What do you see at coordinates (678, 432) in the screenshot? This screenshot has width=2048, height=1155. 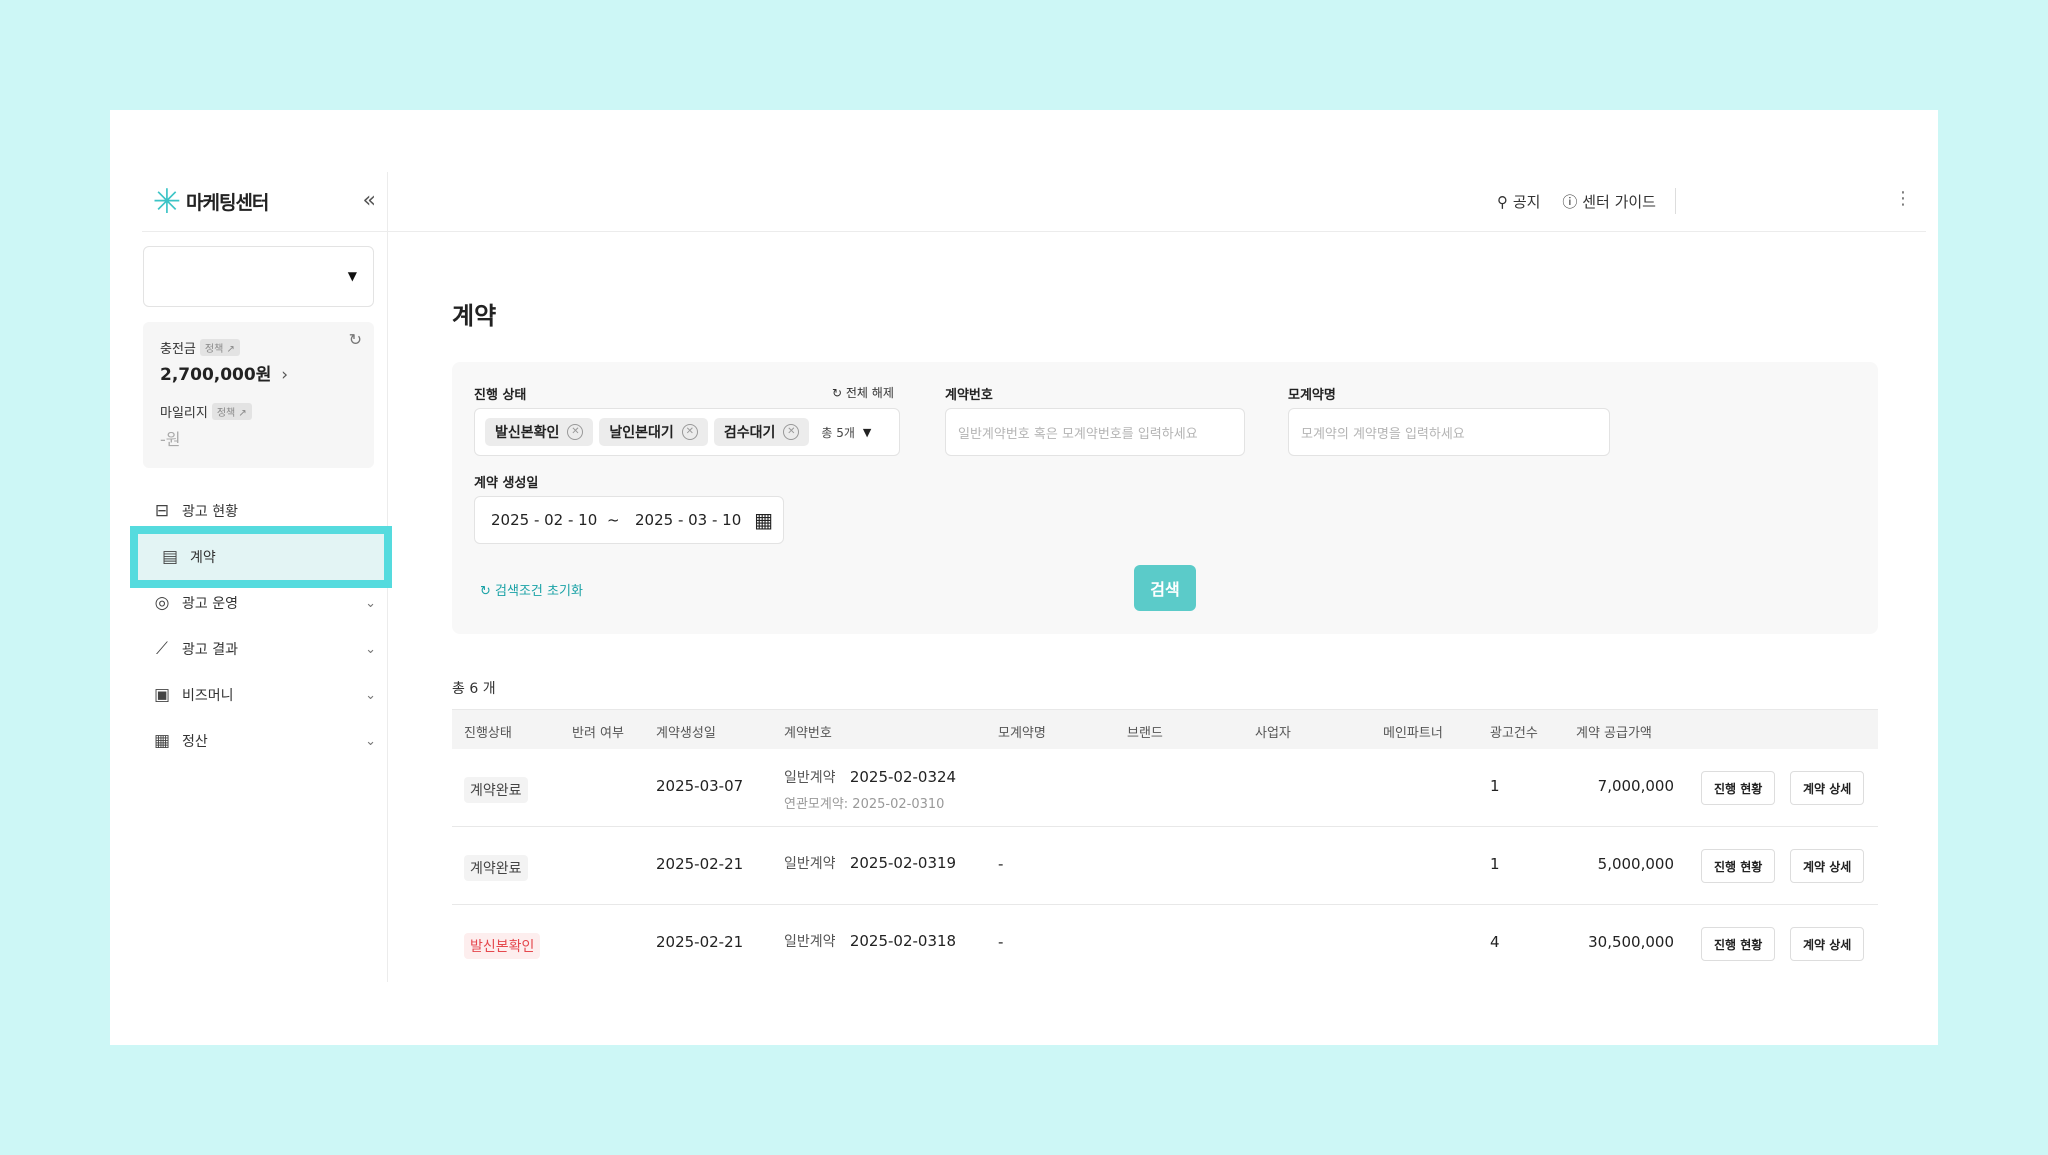 I see `status-chips: 발신본확인 ✕ 날인본대기 ✕ 검수대기 ✕ 총 5개 ▼` at bounding box center [678, 432].